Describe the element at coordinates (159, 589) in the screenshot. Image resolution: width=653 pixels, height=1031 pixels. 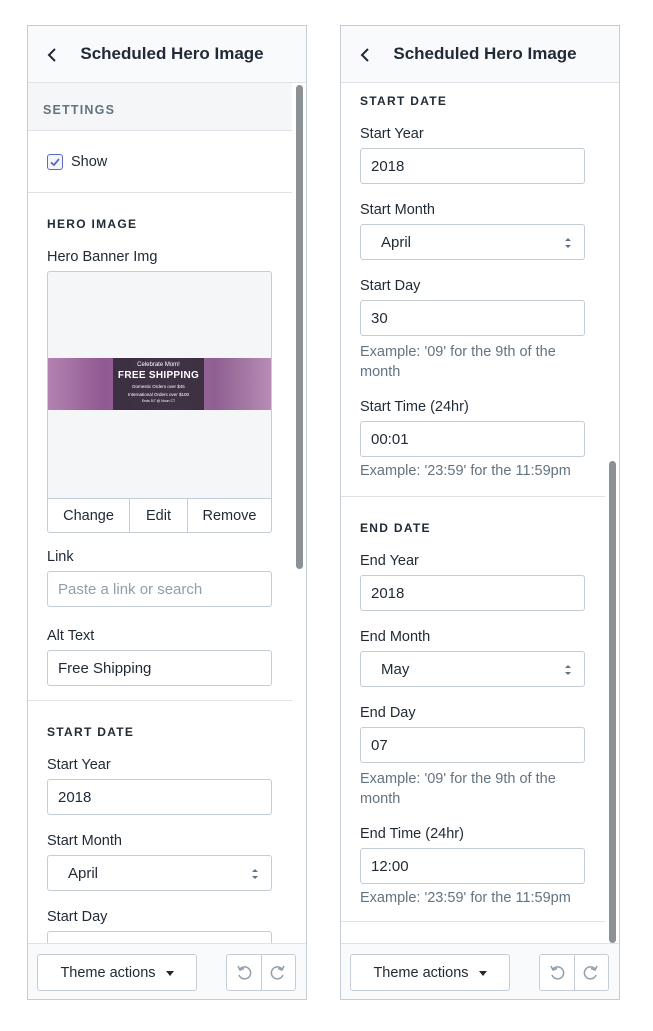
I see `link-input` at that location.